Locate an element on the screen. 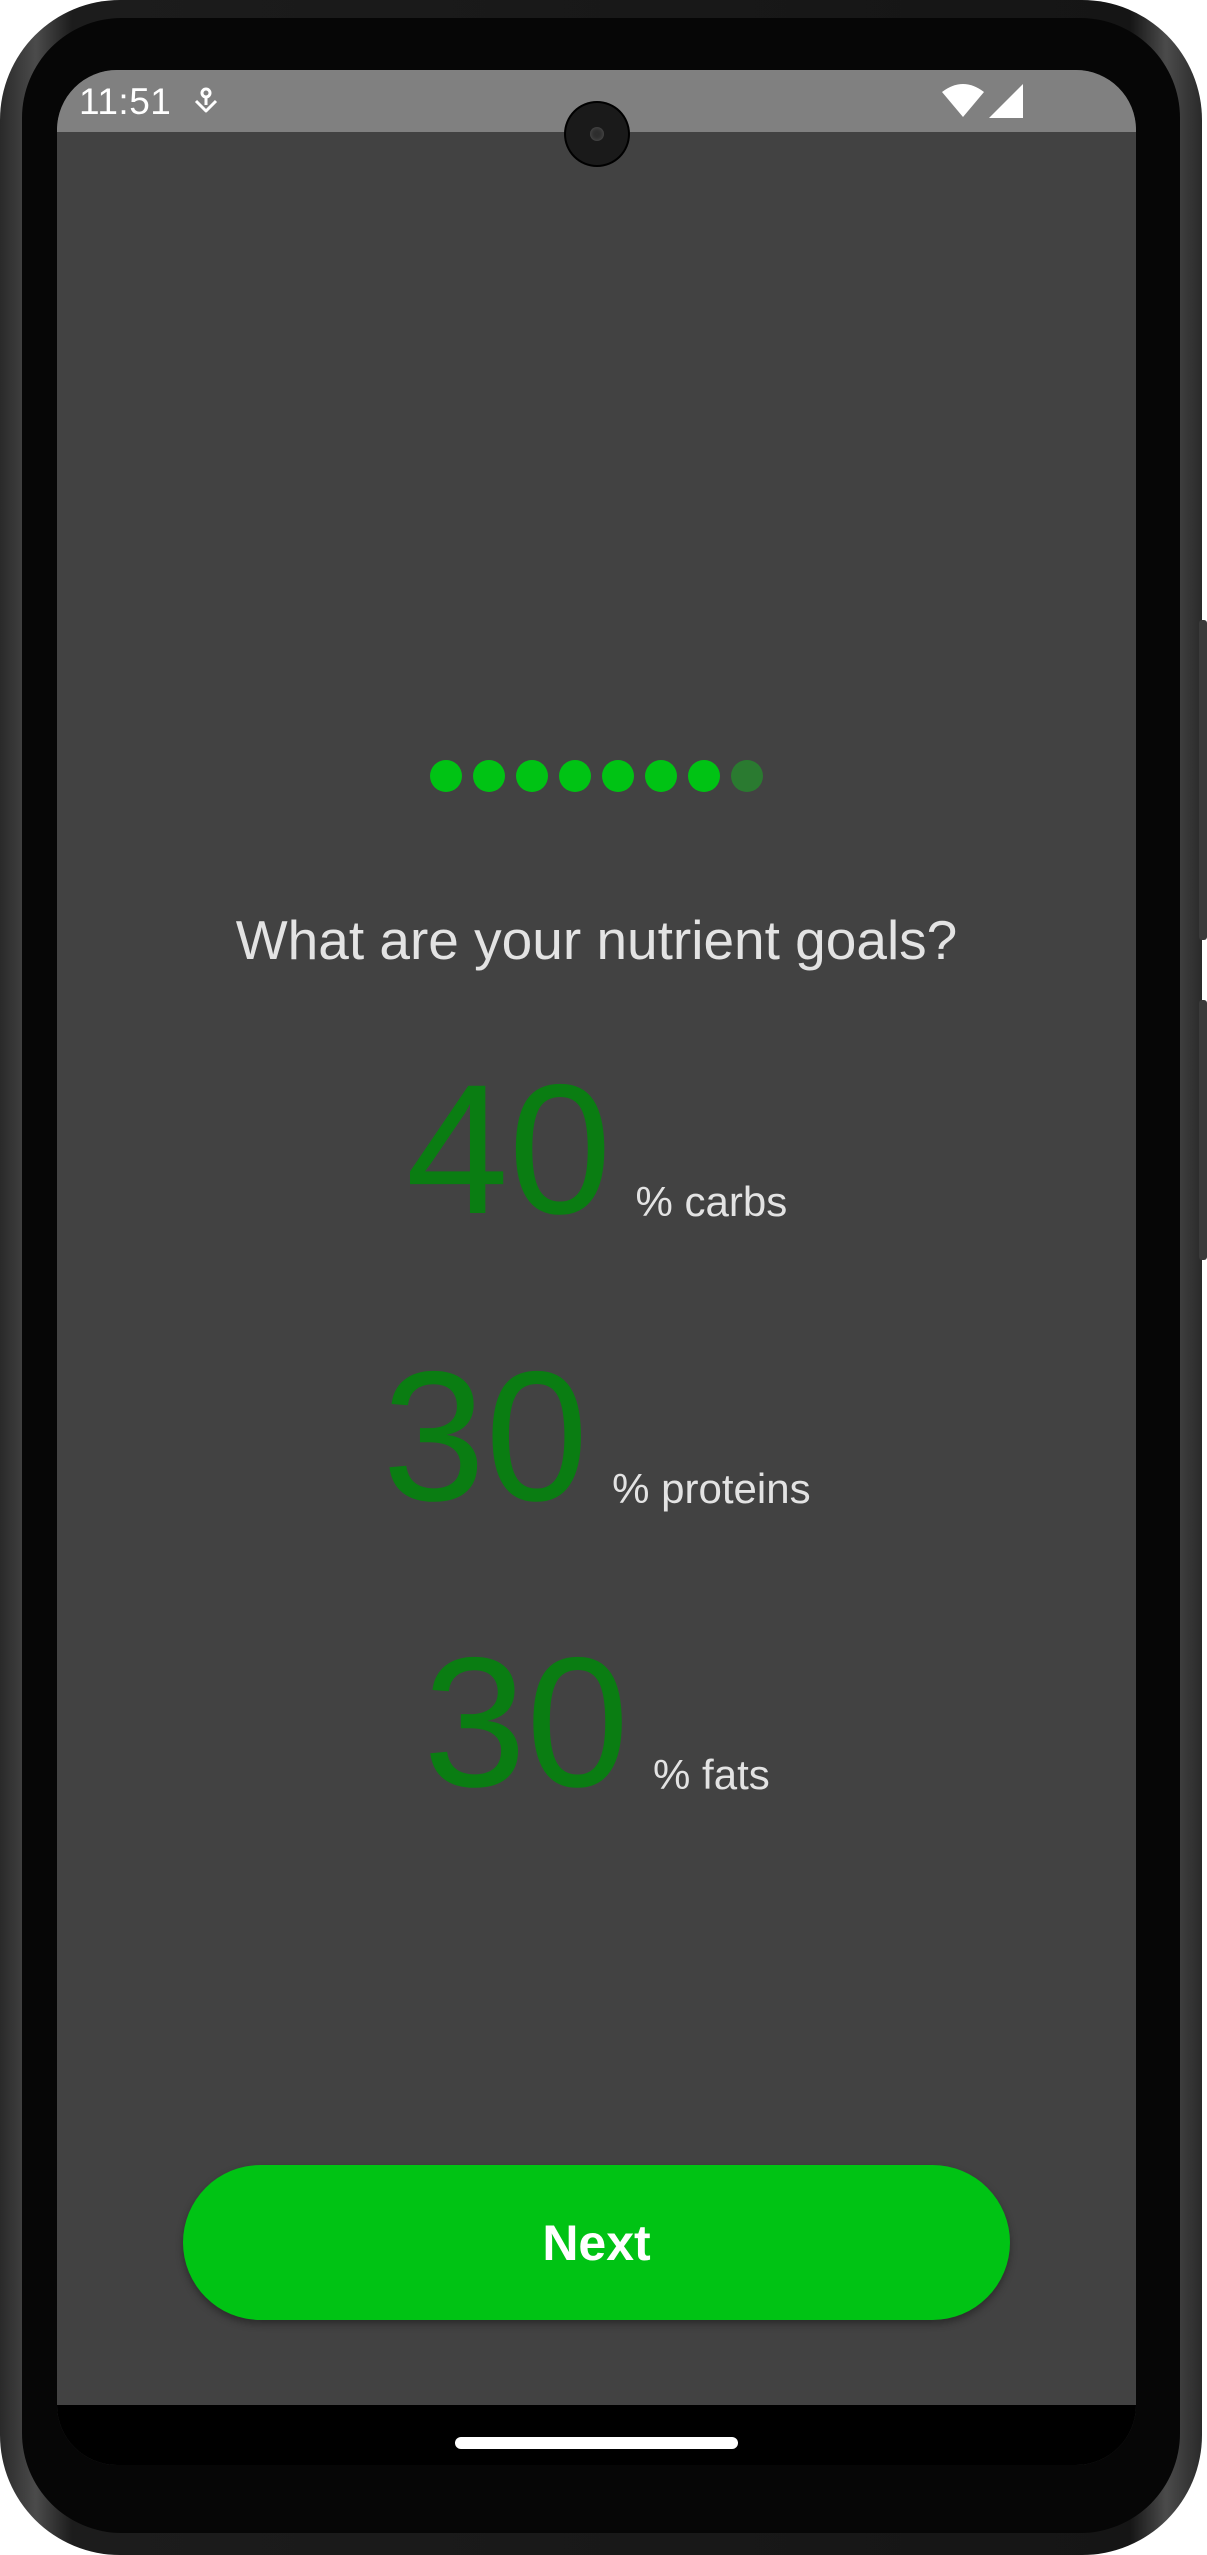  volume-button is located at coordinates (1203, 1130).